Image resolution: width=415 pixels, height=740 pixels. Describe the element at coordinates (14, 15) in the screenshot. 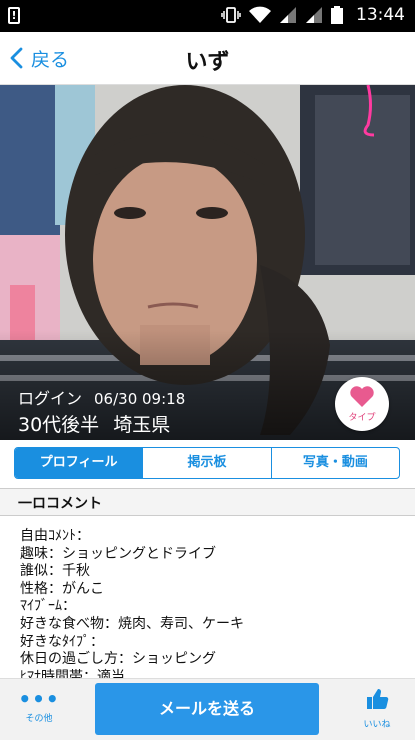

I see `alert-icon: !` at that location.